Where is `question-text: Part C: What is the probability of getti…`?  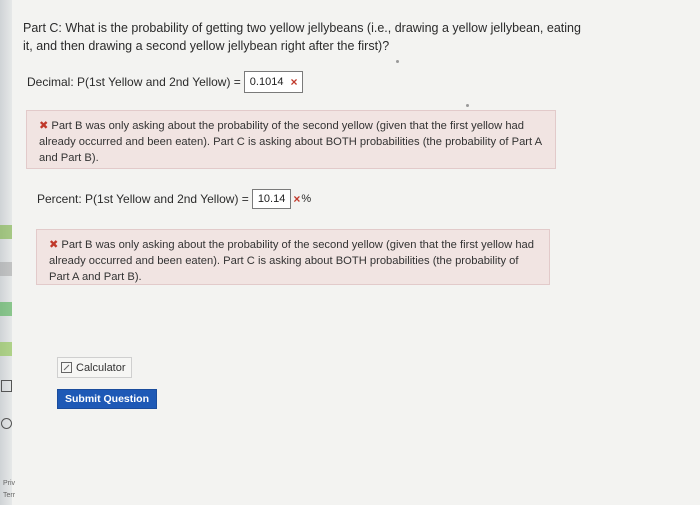 question-text: Part C: What is the probability of getti… is located at coordinates (302, 37).